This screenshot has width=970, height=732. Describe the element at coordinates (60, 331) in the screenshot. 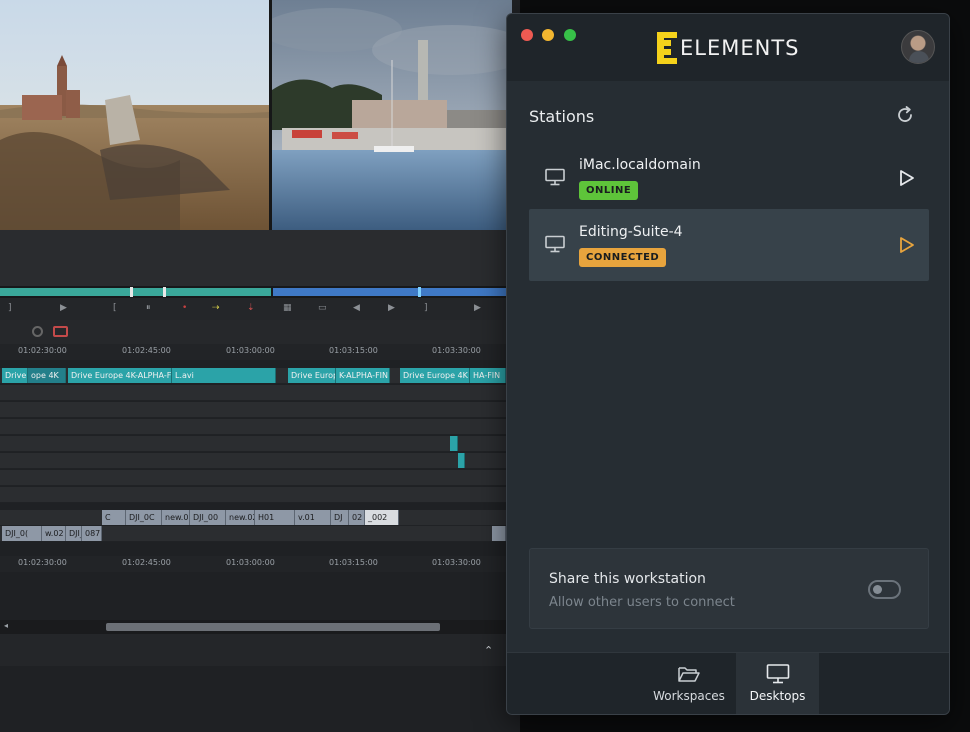

I see `link-icon` at that location.